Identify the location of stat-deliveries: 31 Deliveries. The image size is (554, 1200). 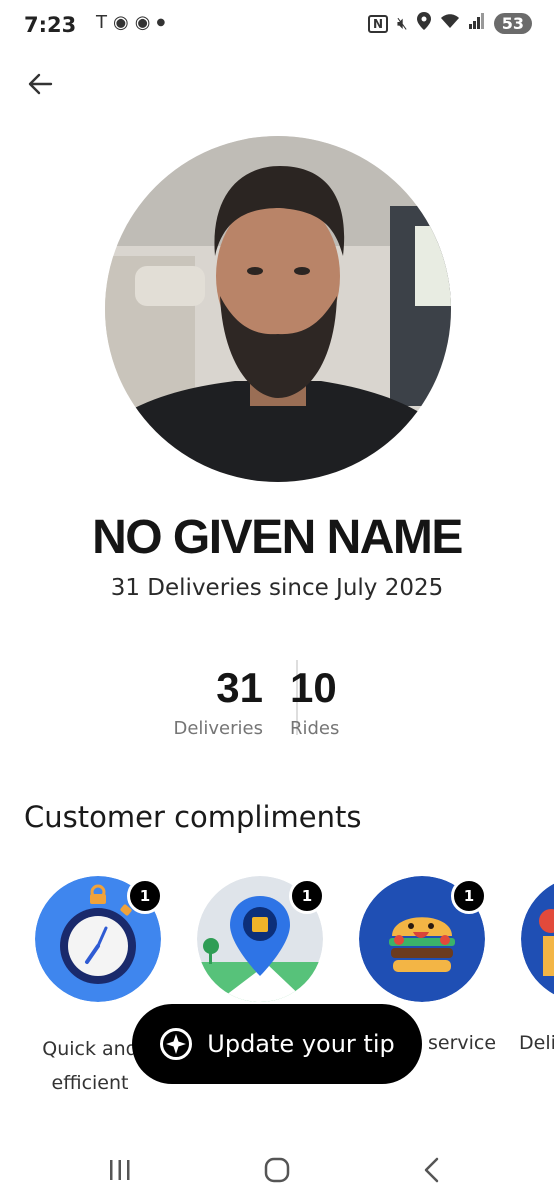
(195, 699).